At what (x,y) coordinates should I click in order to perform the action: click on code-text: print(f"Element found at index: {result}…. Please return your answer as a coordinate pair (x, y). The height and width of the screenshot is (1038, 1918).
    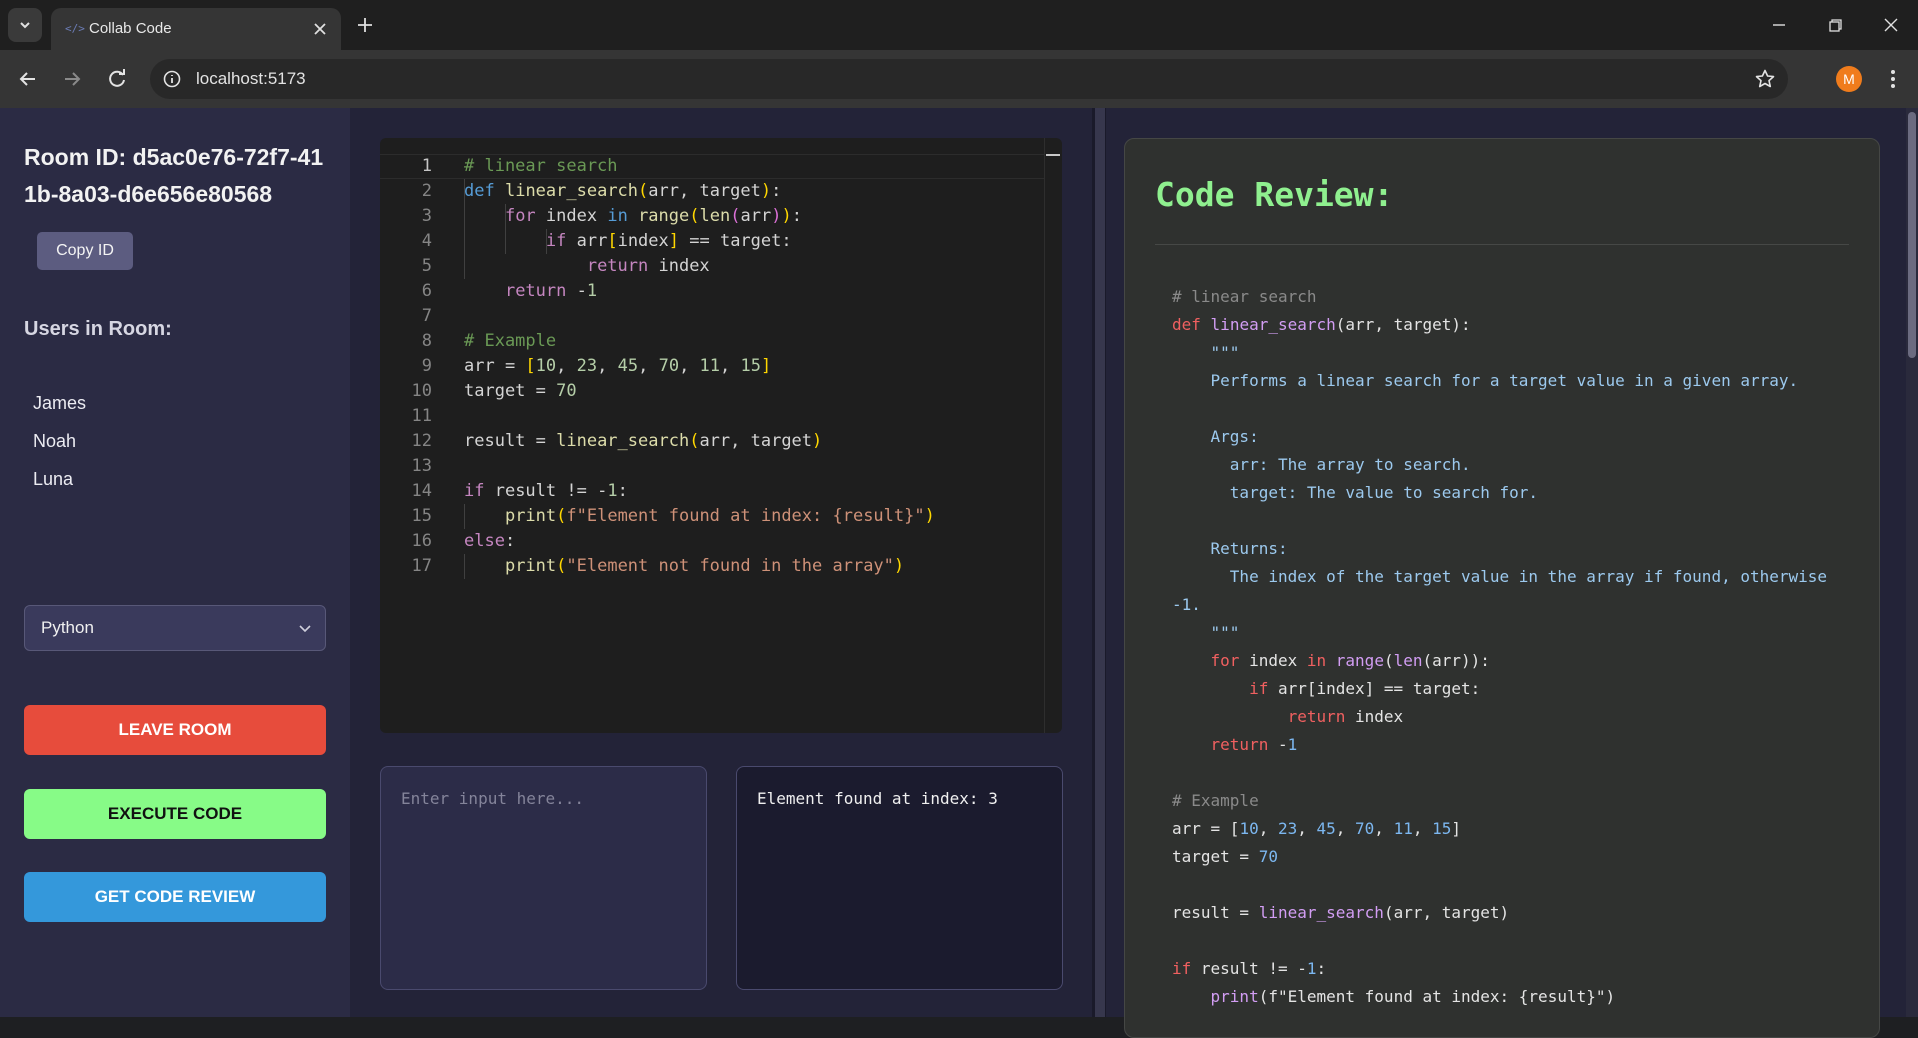
    Looking at the image, I should click on (719, 516).